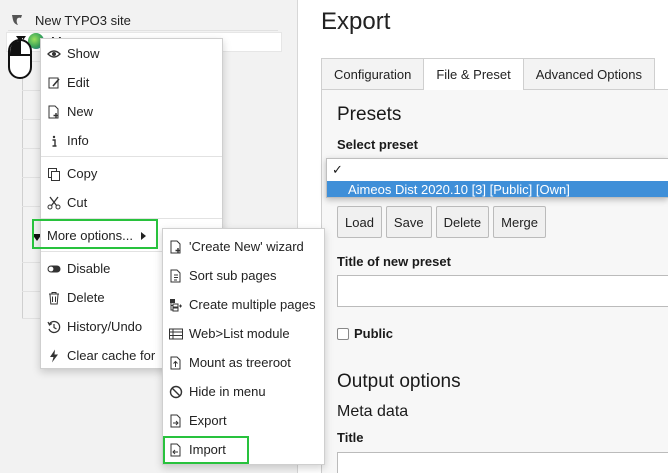  I want to click on menu-item-sort-sub-pages: Sort sub pages, so click(243, 275).